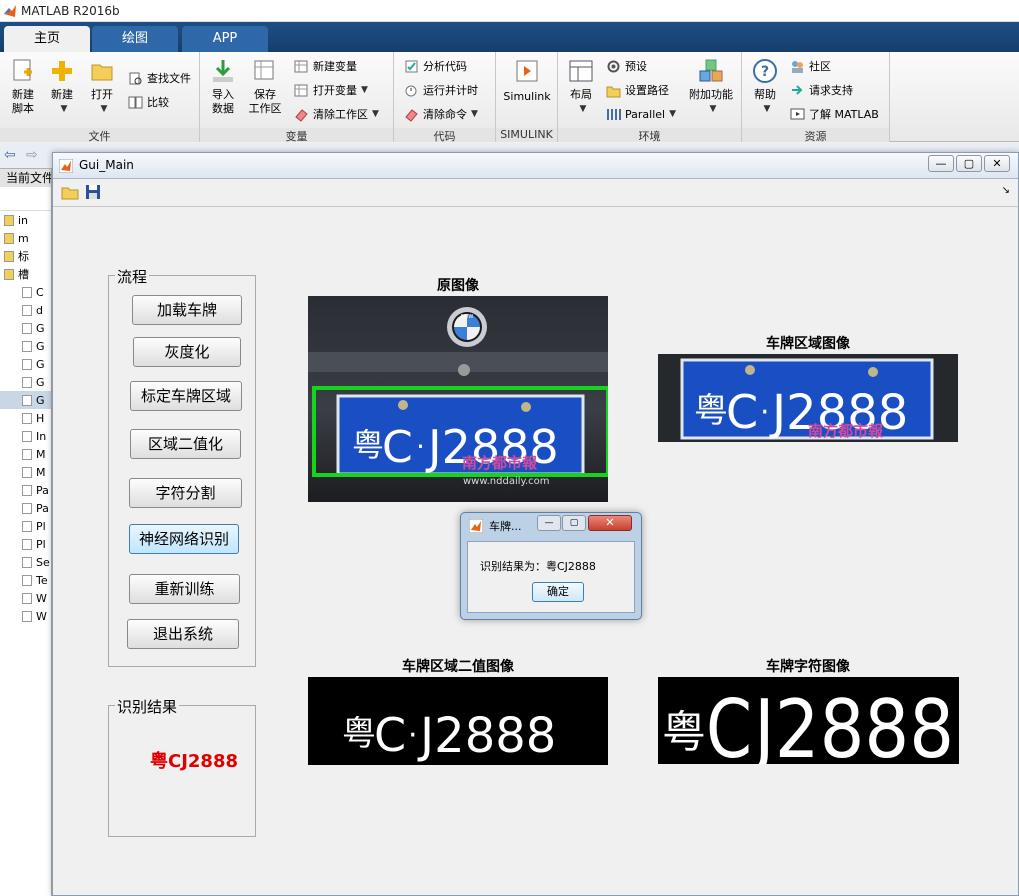 This screenshot has width=1019, height=896. Describe the element at coordinates (184, 539) in the screenshot. I see `nn-recognize-button: 神经网络识别` at that location.